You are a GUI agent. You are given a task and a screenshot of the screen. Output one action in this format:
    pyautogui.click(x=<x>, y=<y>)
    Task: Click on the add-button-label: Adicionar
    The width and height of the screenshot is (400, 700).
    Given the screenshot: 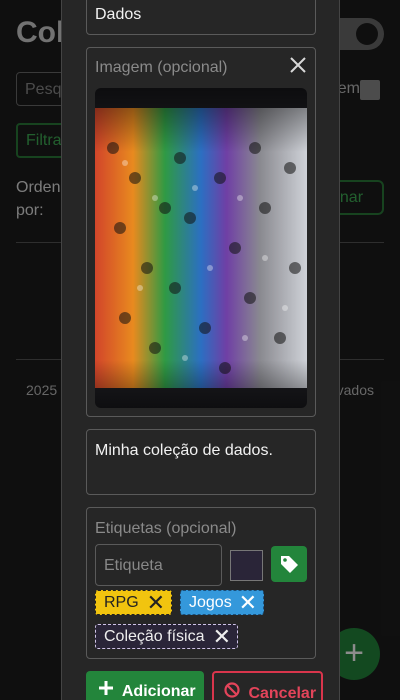 What is the action you would take?
    pyautogui.click(x=158, y=691)
    